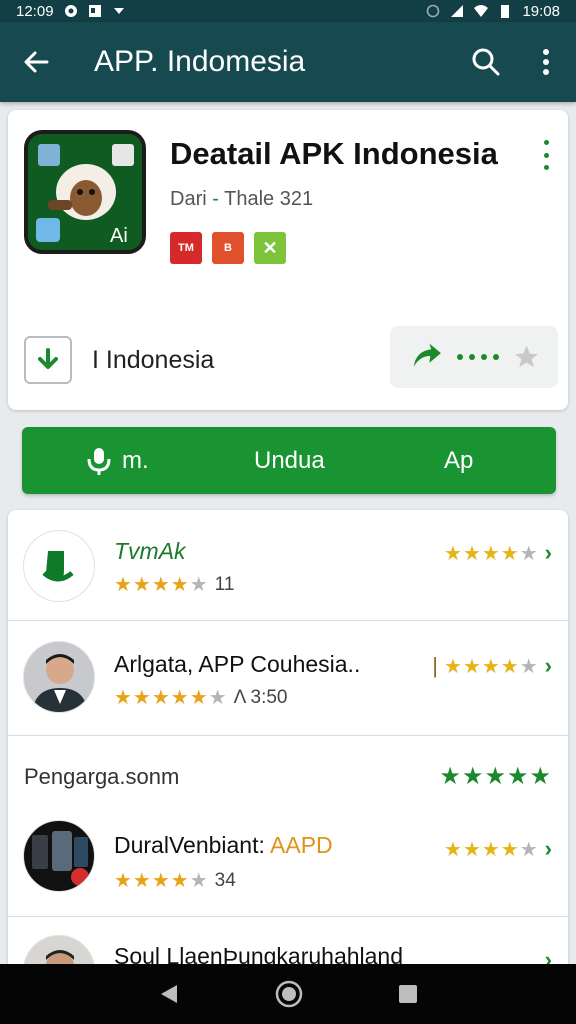 This screenshot has height=1024, width=576. I want to click on rate-widget, so click(474, 357).